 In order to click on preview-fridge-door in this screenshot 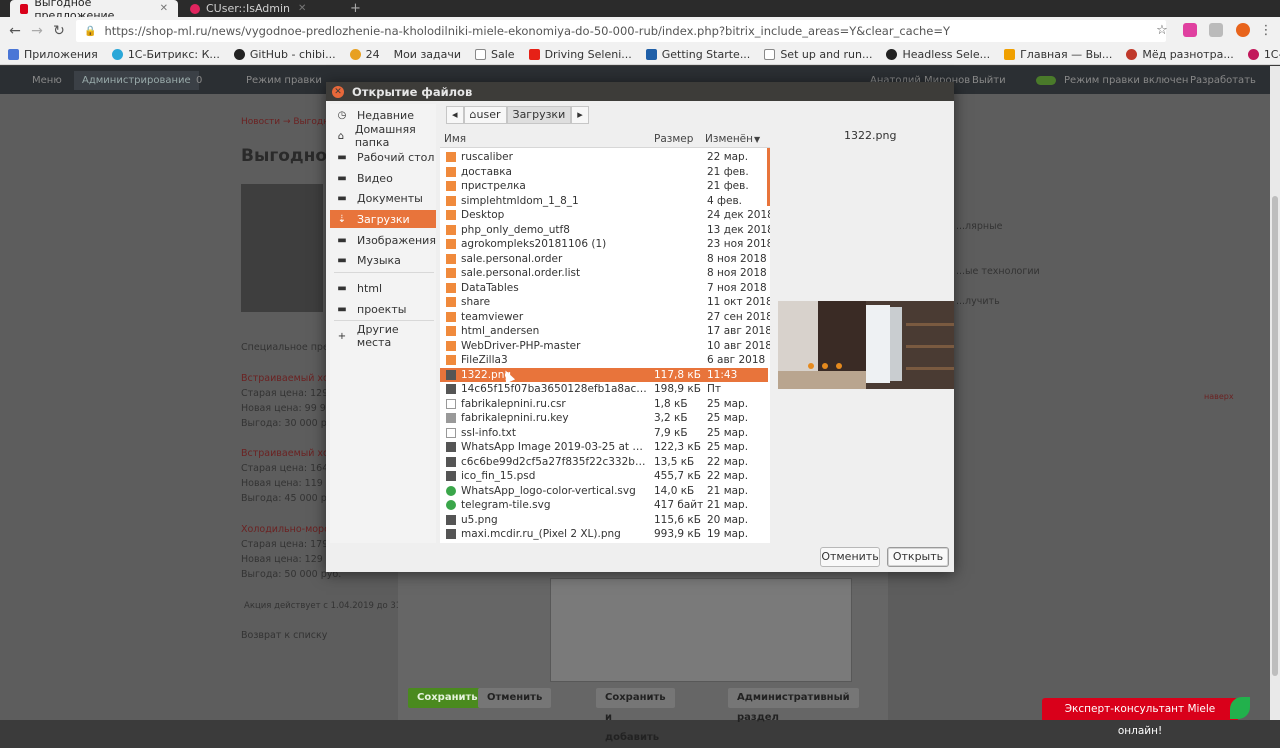, I will do `click(896, 344)`.